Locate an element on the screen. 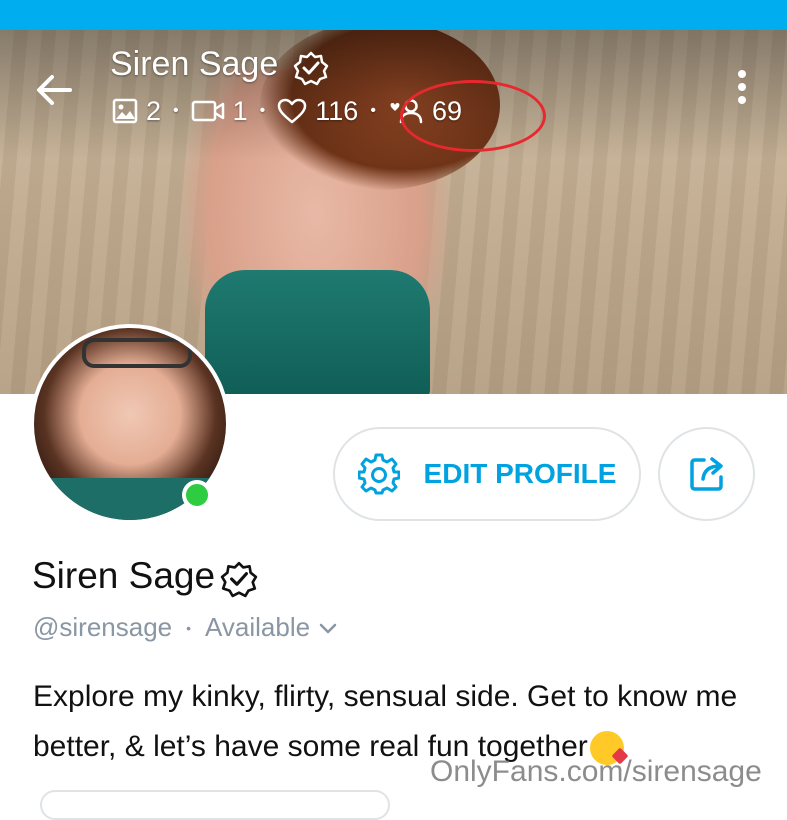 This screenshot has height=820, width=787. online-status-indicator is located at coordinates (197, 495).